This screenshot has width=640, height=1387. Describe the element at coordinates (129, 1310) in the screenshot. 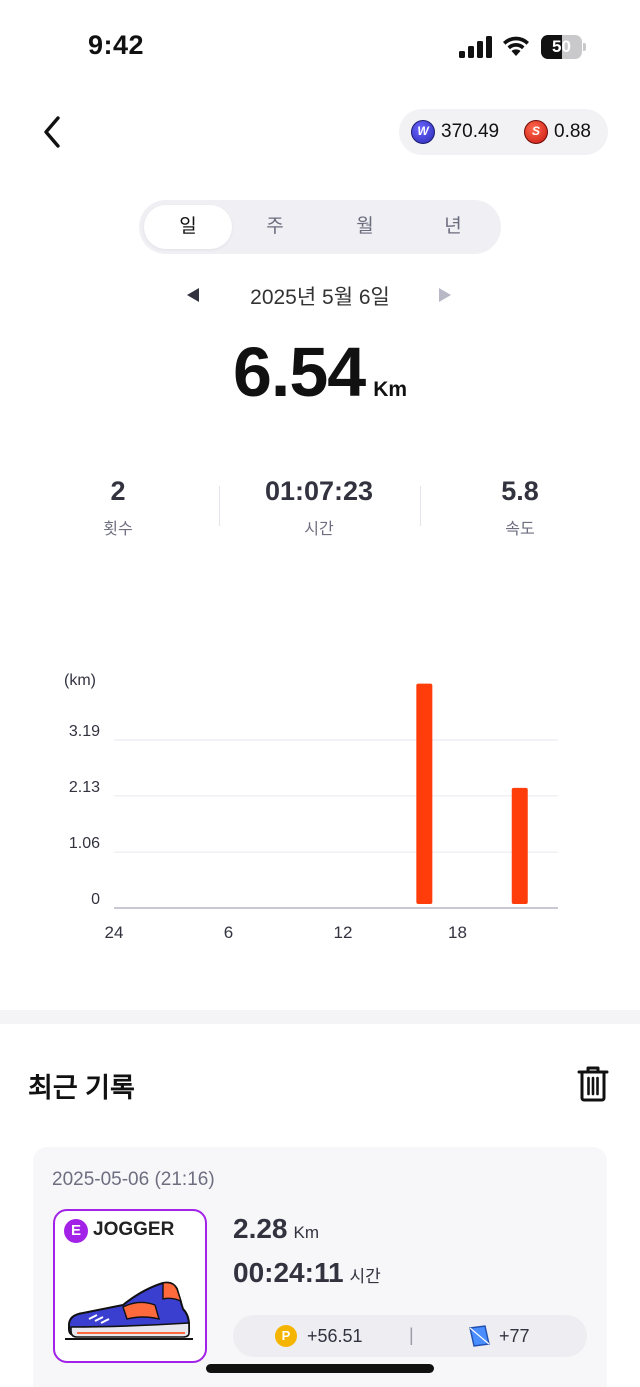

I see `running-shoe-image` at that location.